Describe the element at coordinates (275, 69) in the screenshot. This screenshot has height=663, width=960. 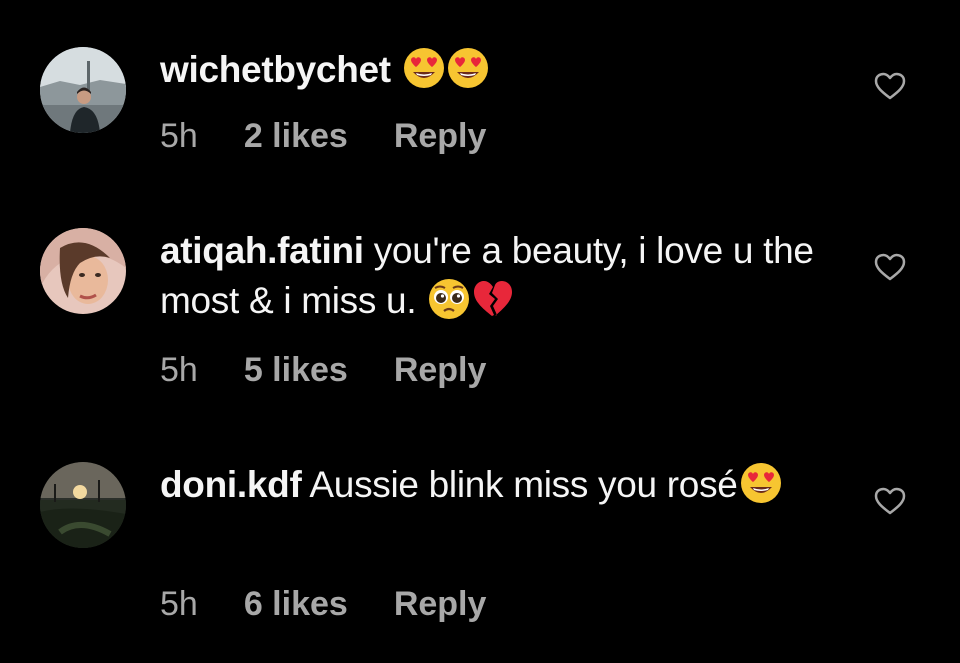
I see `comment-username: wichetbychet` at that location.